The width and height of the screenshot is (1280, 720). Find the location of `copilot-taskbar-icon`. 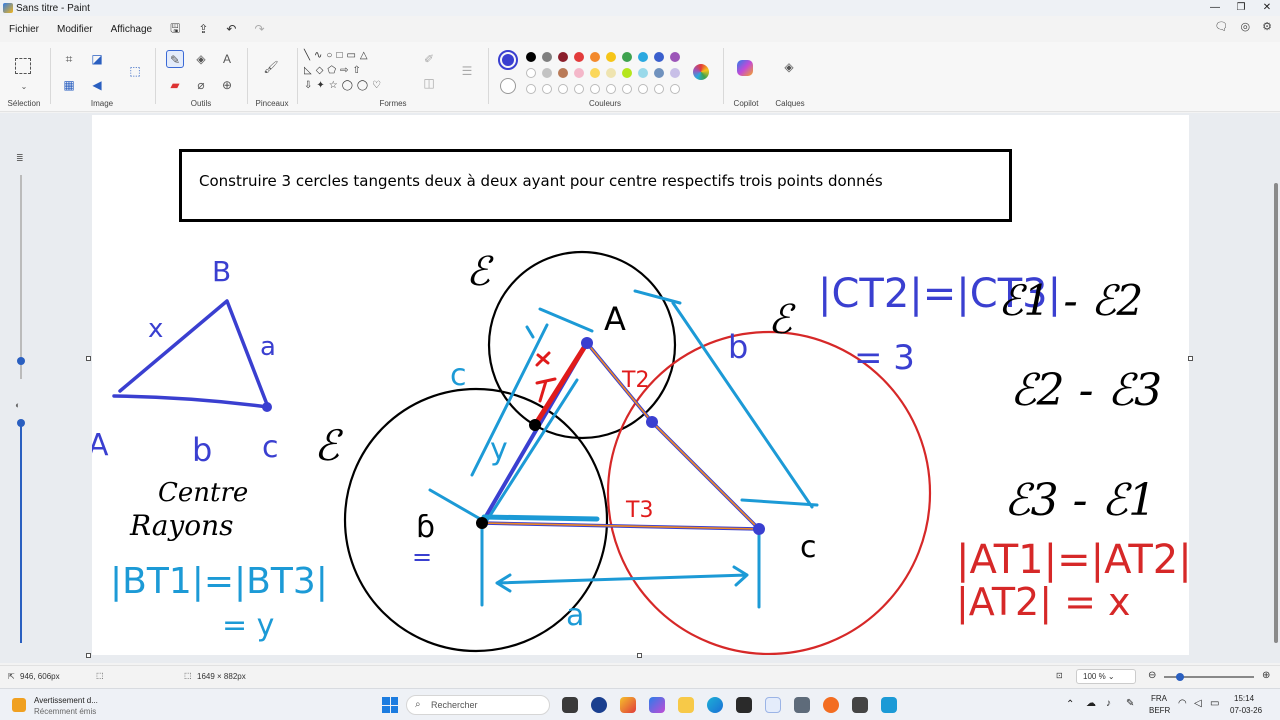

copilot-taskbar-icon is located at coordinates (657, 705).